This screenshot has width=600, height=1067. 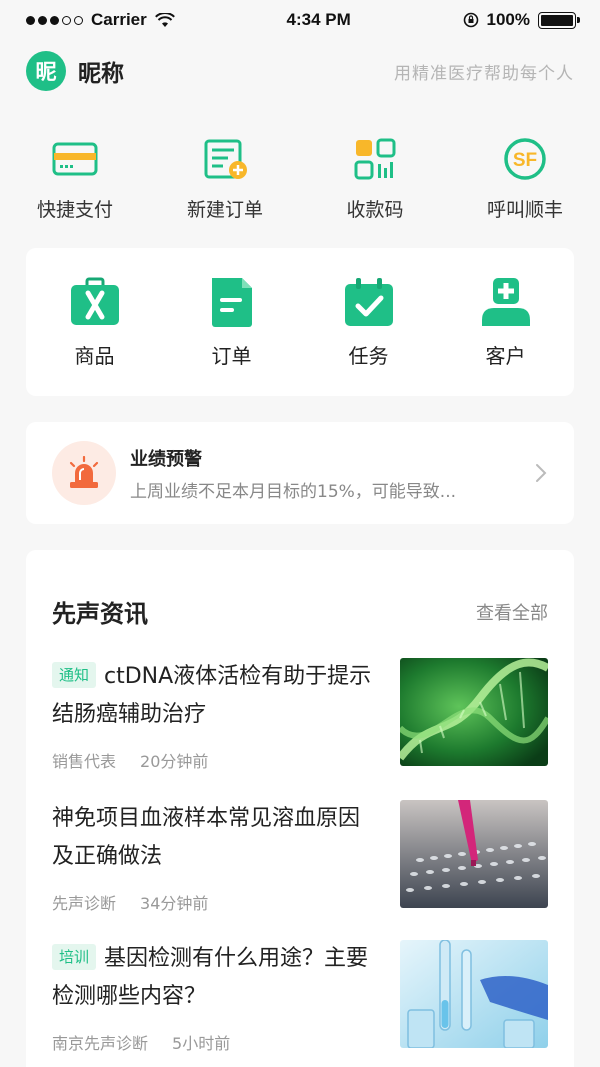 What do you see at coordinates (224, 210) in the screenshot?
I see `new-order-label: 新建订单` at bounding box center [224, 210].